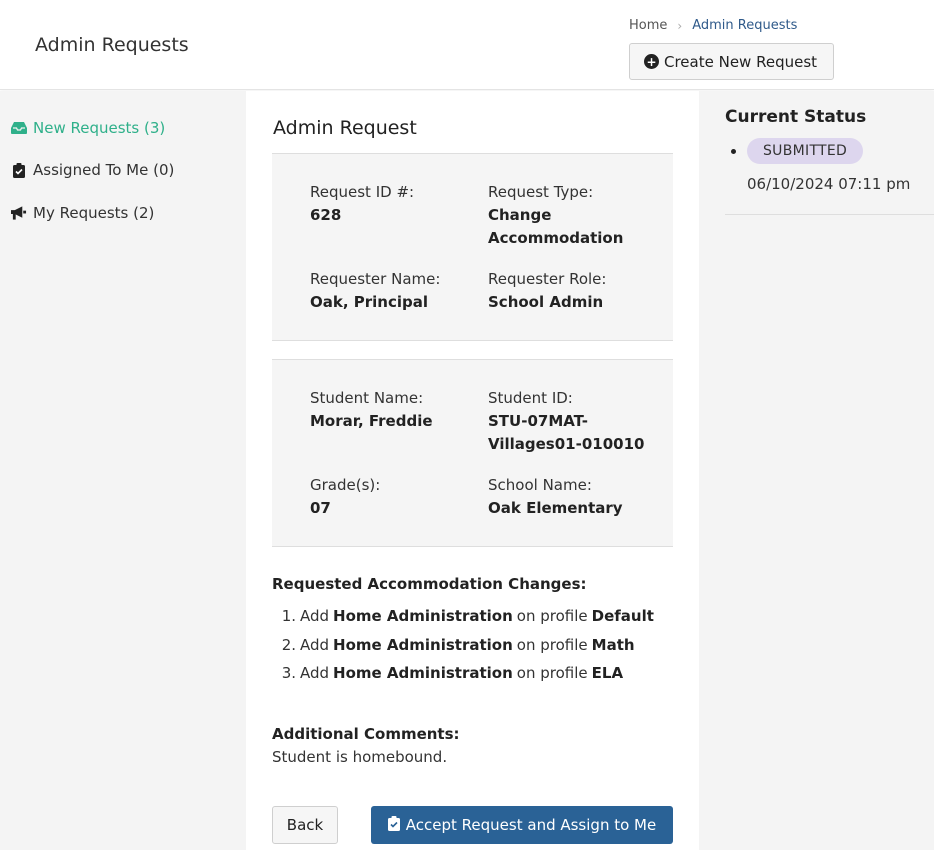 This screenshot has height=850, width=934. I want to click on accept-request-label: Accept Request and Assign to Me, so click(531, 825).